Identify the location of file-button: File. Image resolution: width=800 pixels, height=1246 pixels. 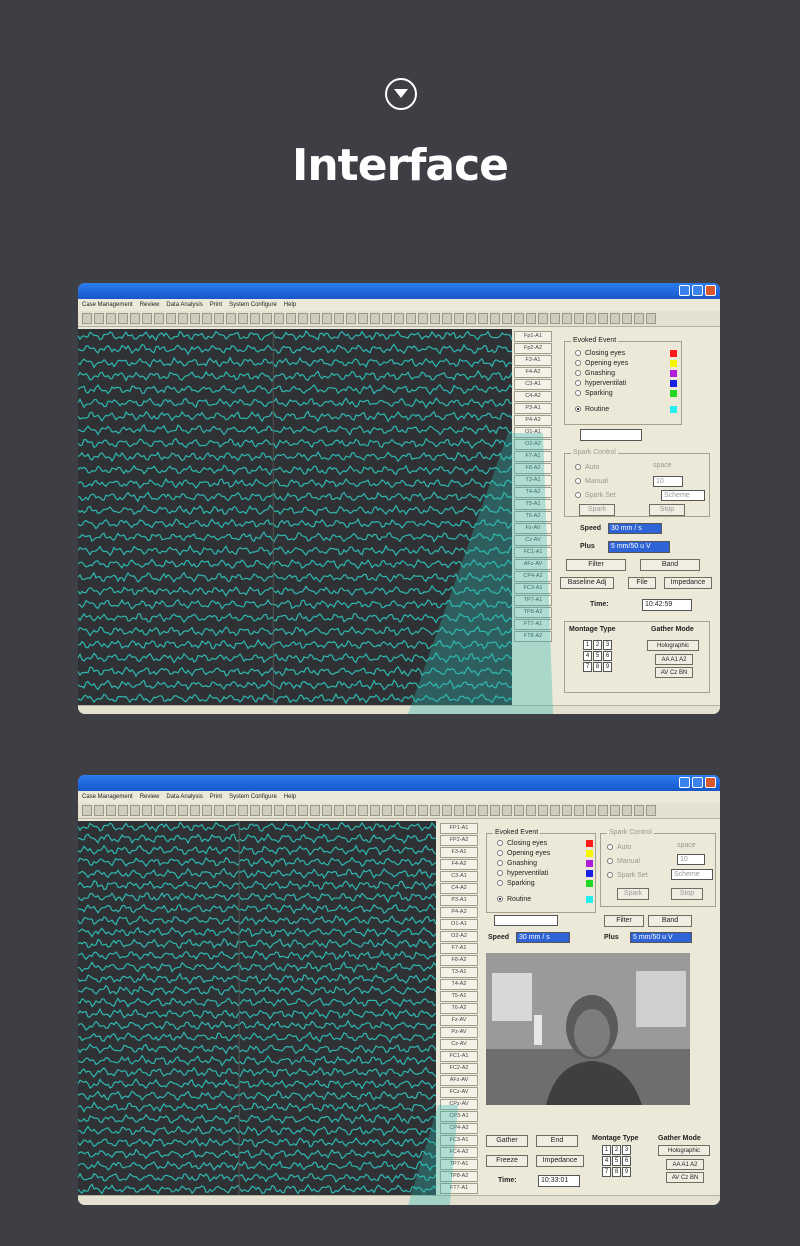
(642, 583).